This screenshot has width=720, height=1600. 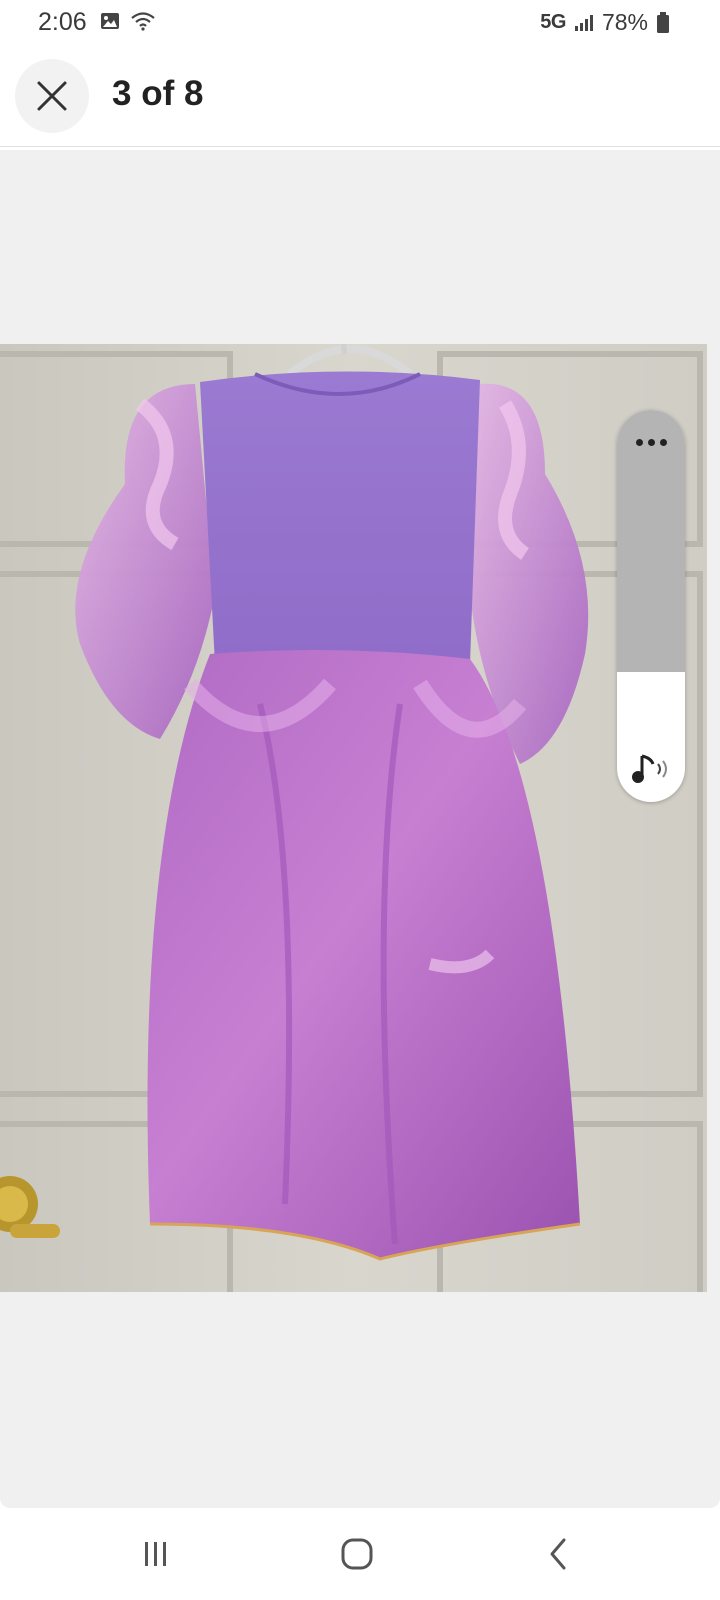 What do you see at coordinates (360, 23) in the screenshot?
I see `status-bar: 2:06 5G 78%` at bounding box center [360, 23].